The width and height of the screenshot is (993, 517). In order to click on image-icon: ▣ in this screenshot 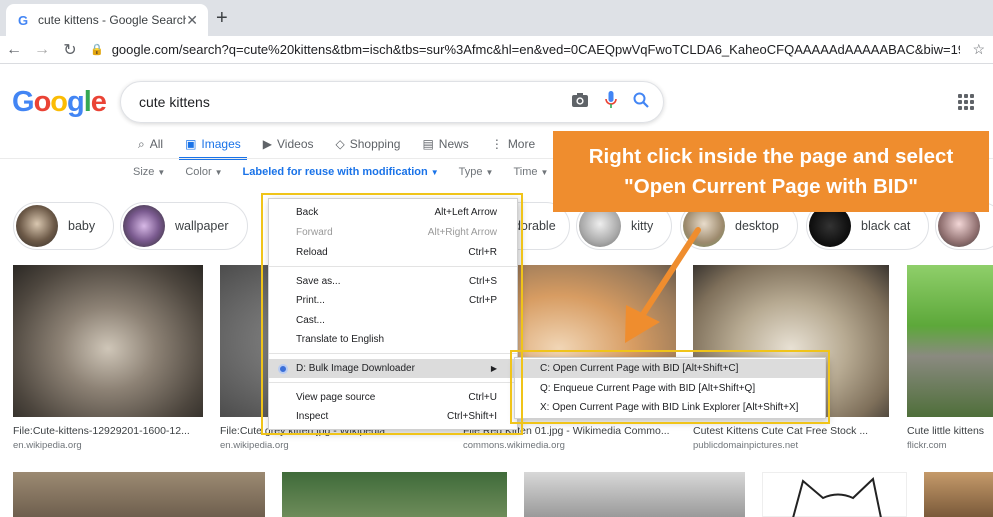, I will do `click(191, 144)`.